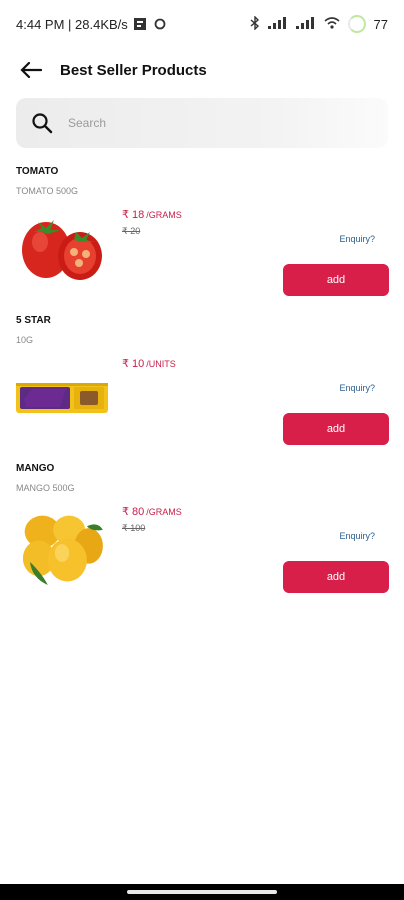  Describe the element at coordinates (25, 340) in the screenshot. I see `product-subtitle: 10G` at that location.